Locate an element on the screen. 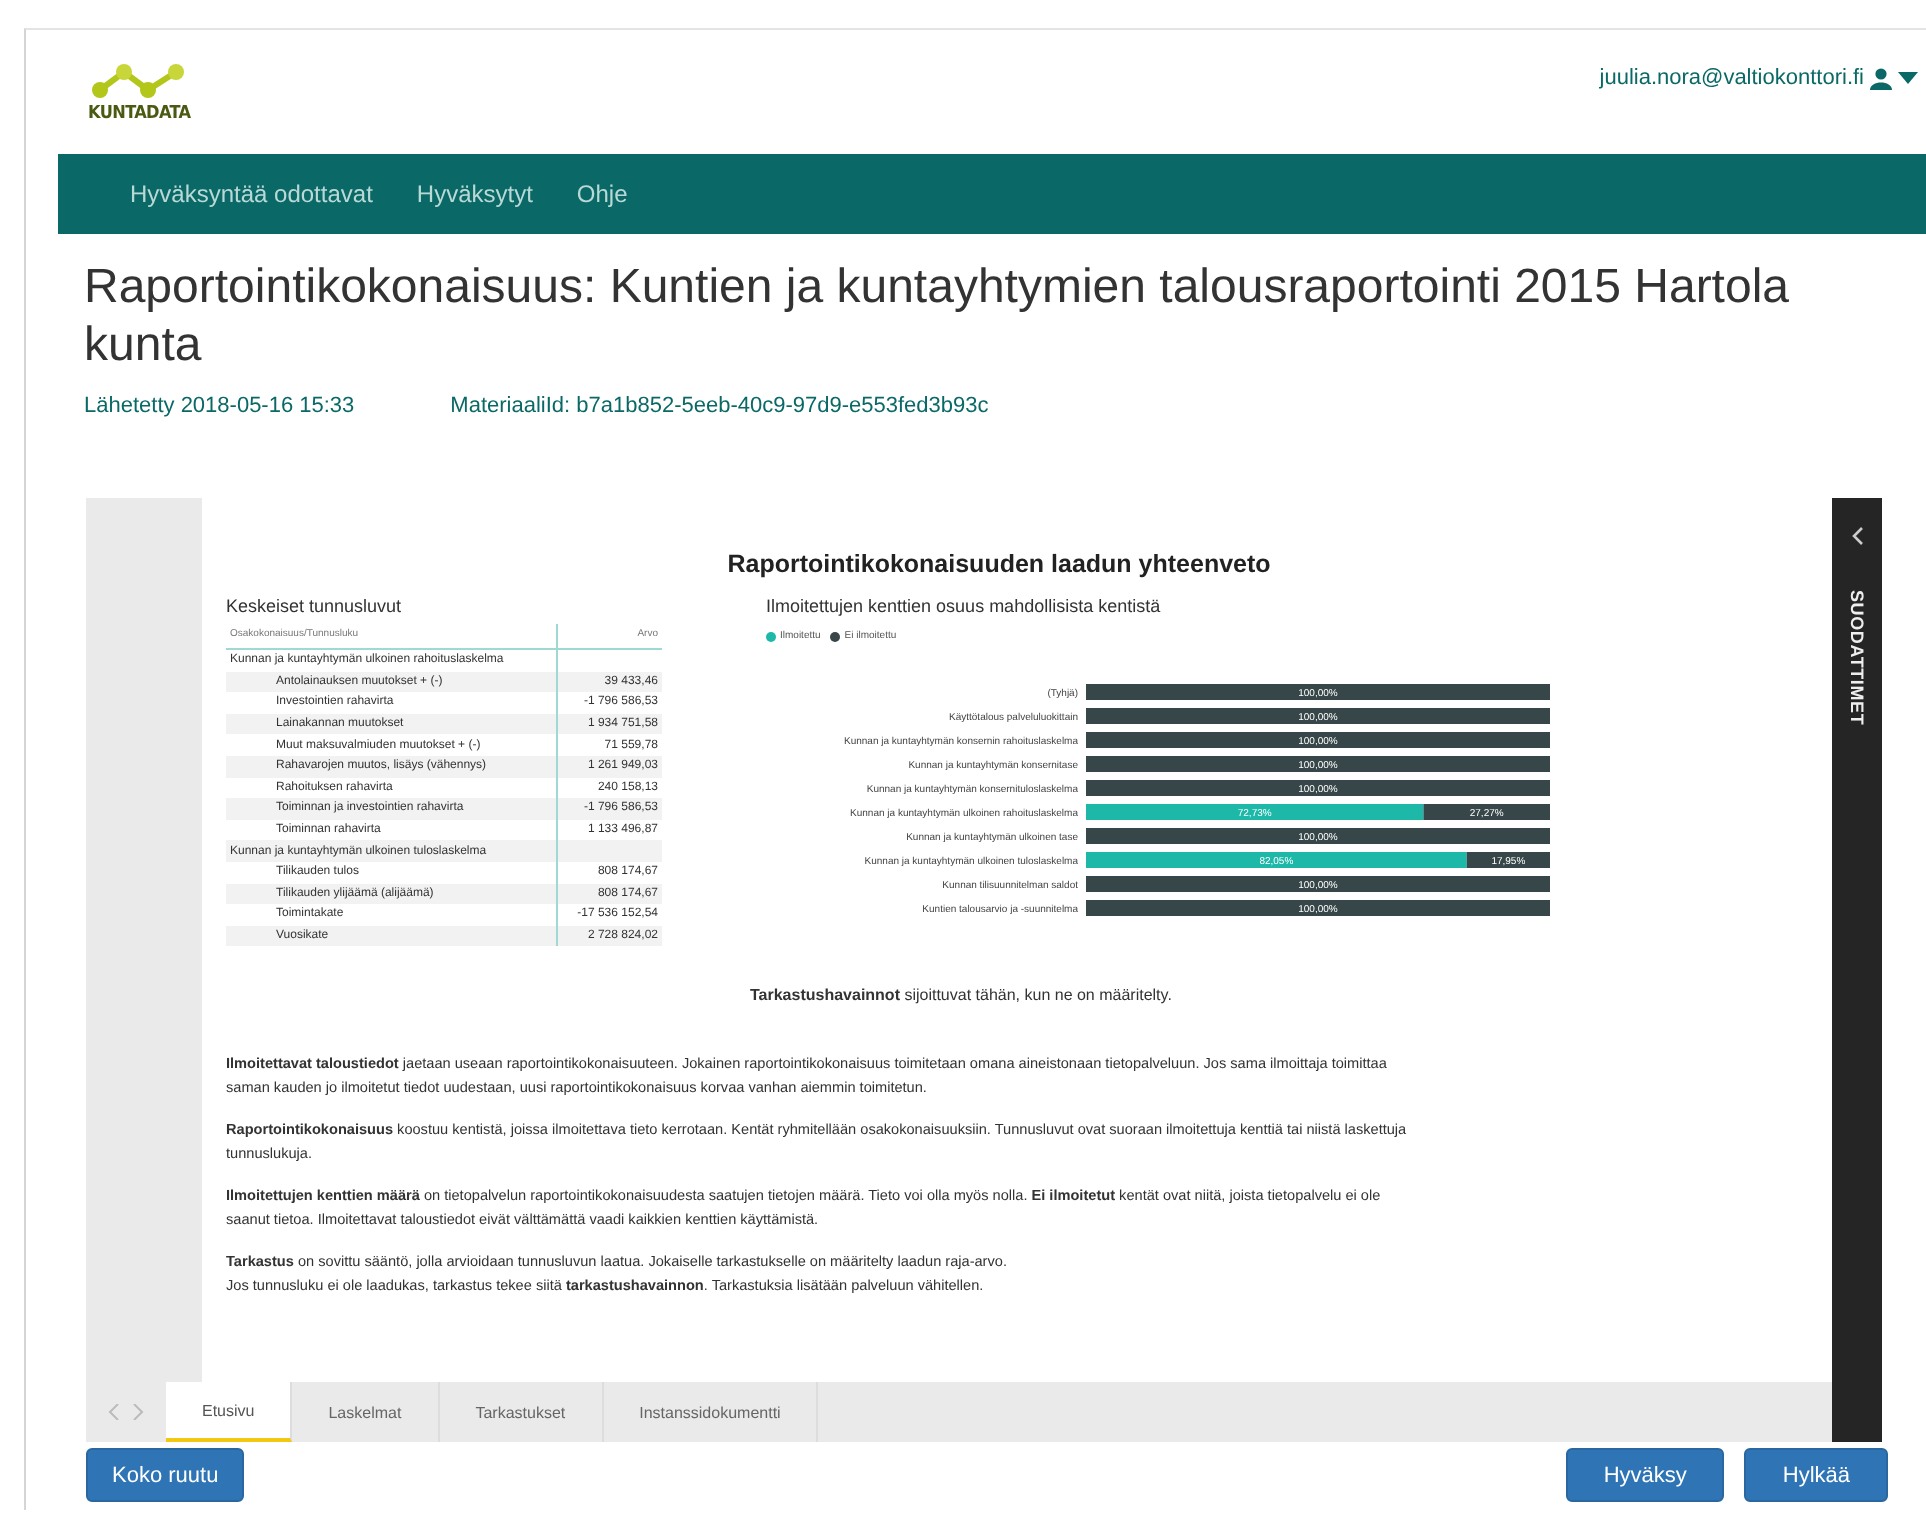 The width and height of the screenshot is (1926, 1530). chevron-right-icon is located at coordinates (138, 1412).